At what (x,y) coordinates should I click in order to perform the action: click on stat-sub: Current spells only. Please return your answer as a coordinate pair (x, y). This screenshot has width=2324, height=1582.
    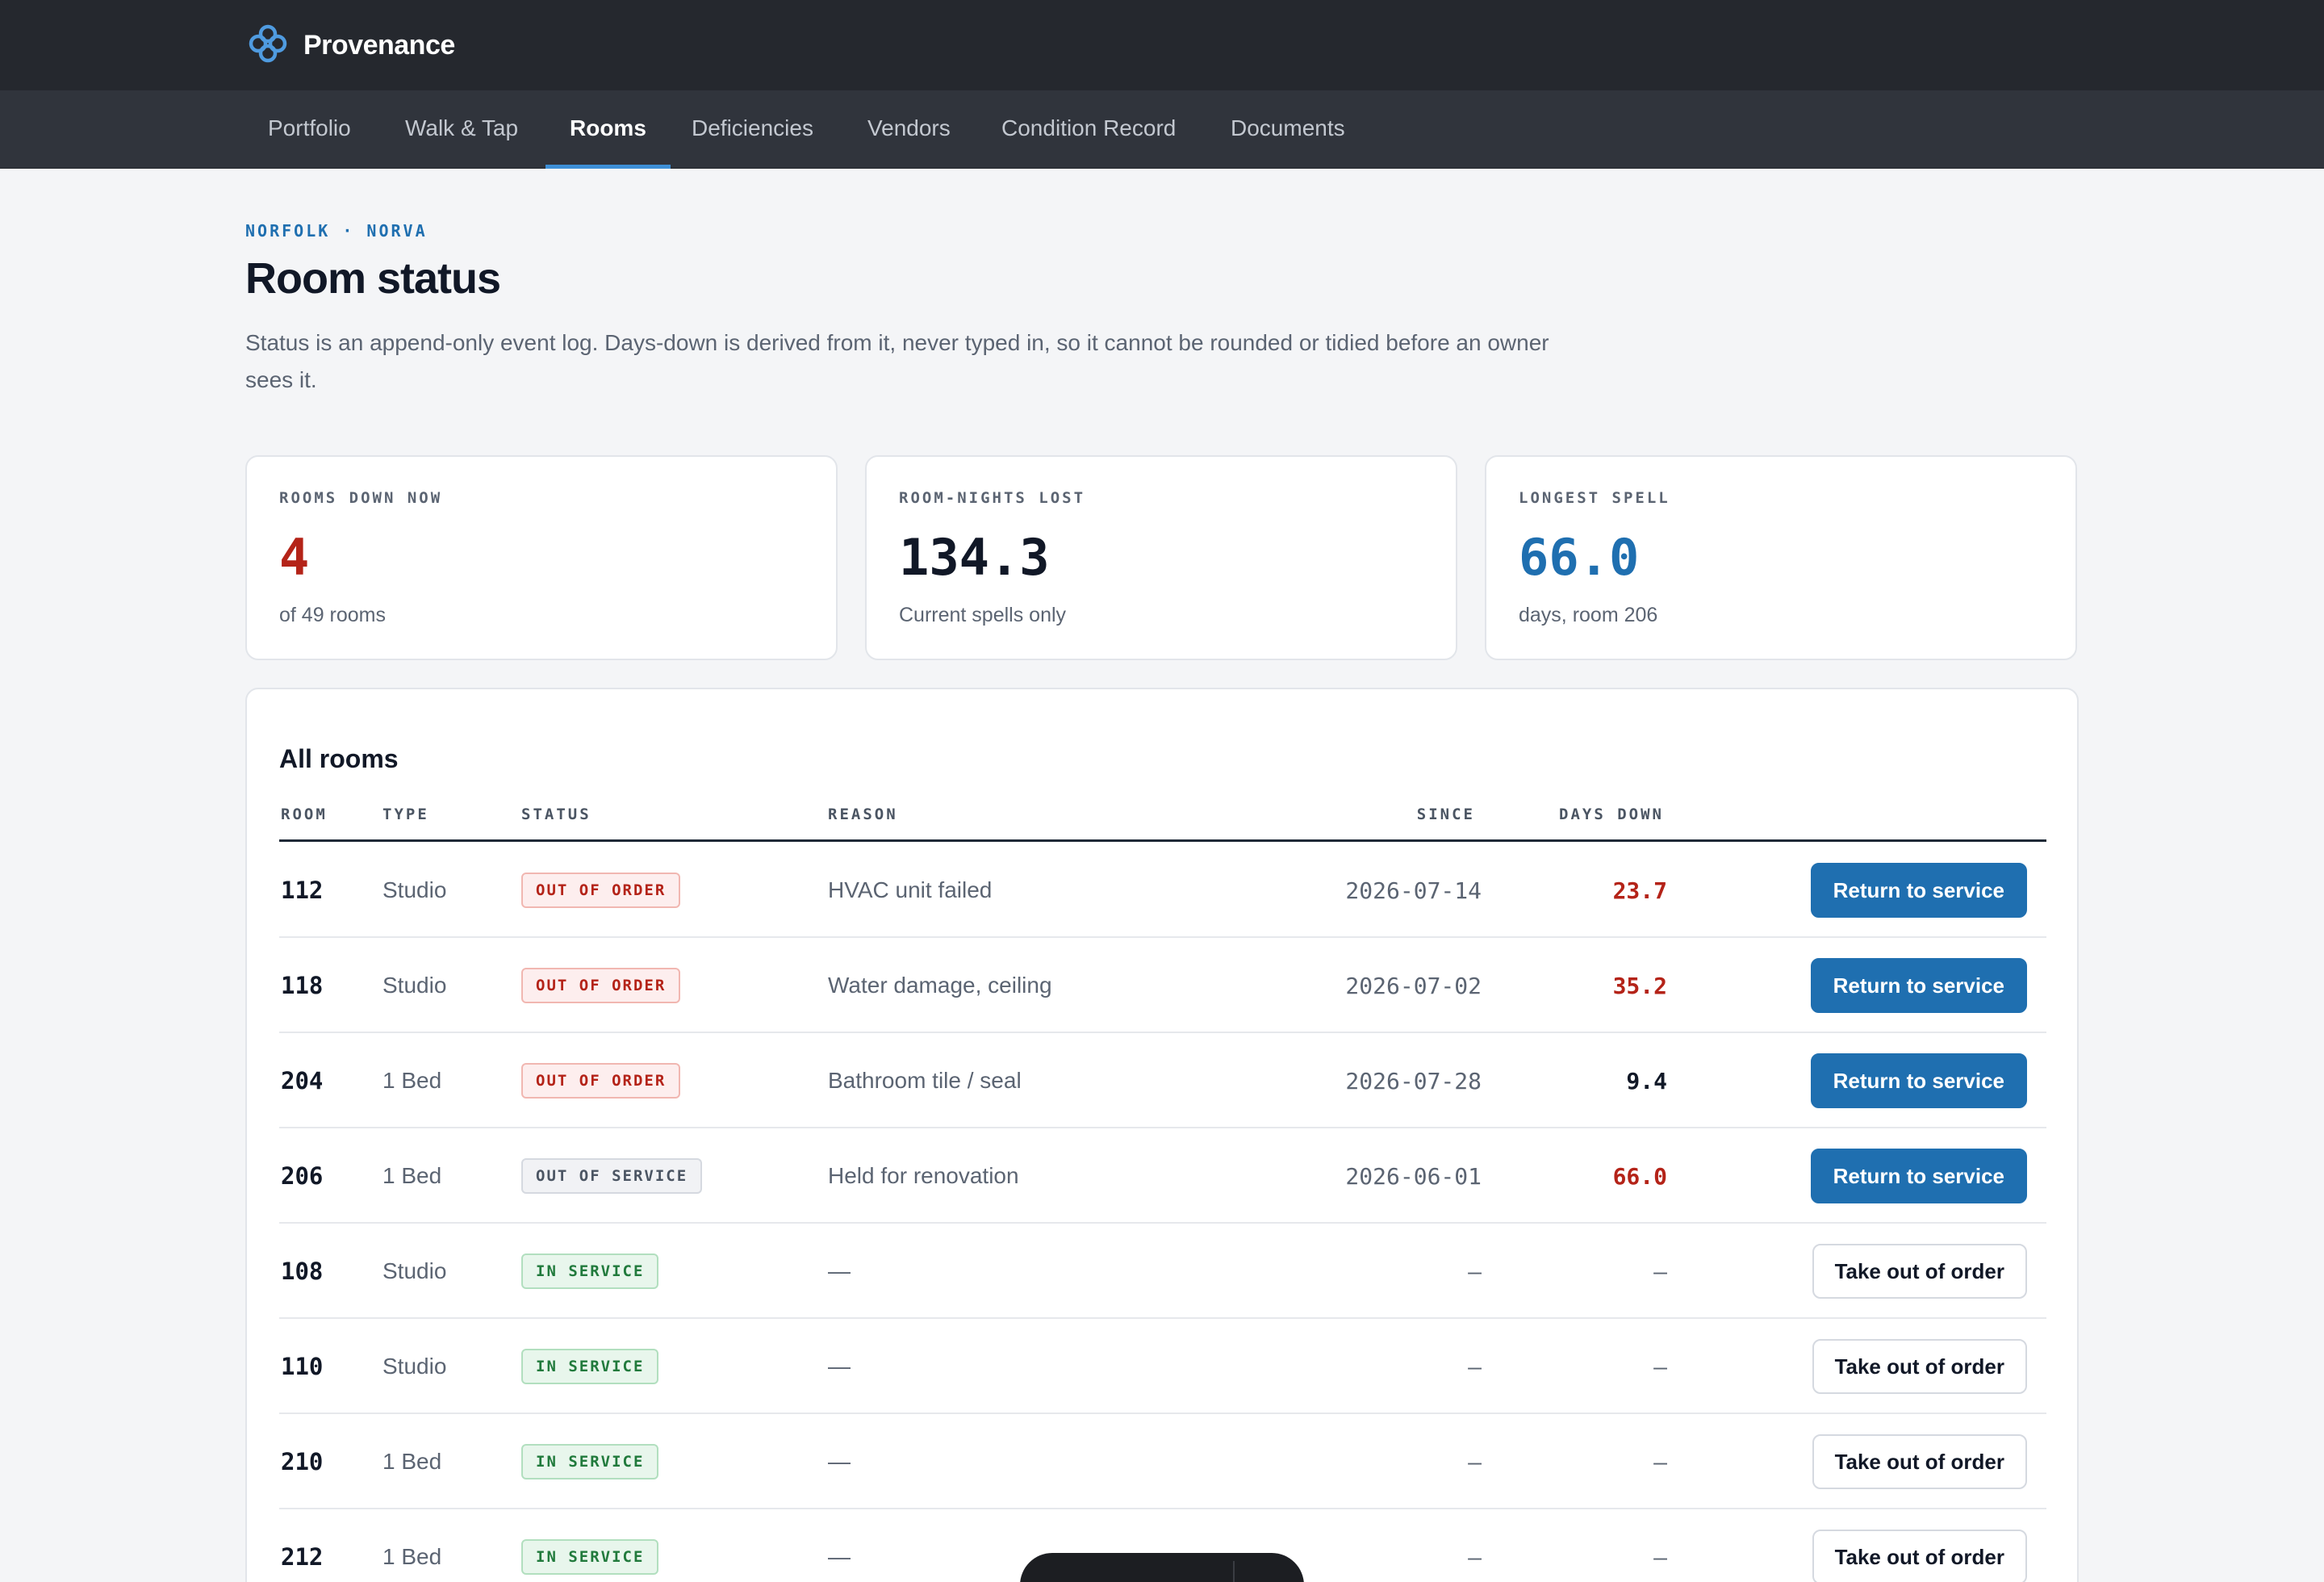
    Looking at the image, I should click on (983, 615).